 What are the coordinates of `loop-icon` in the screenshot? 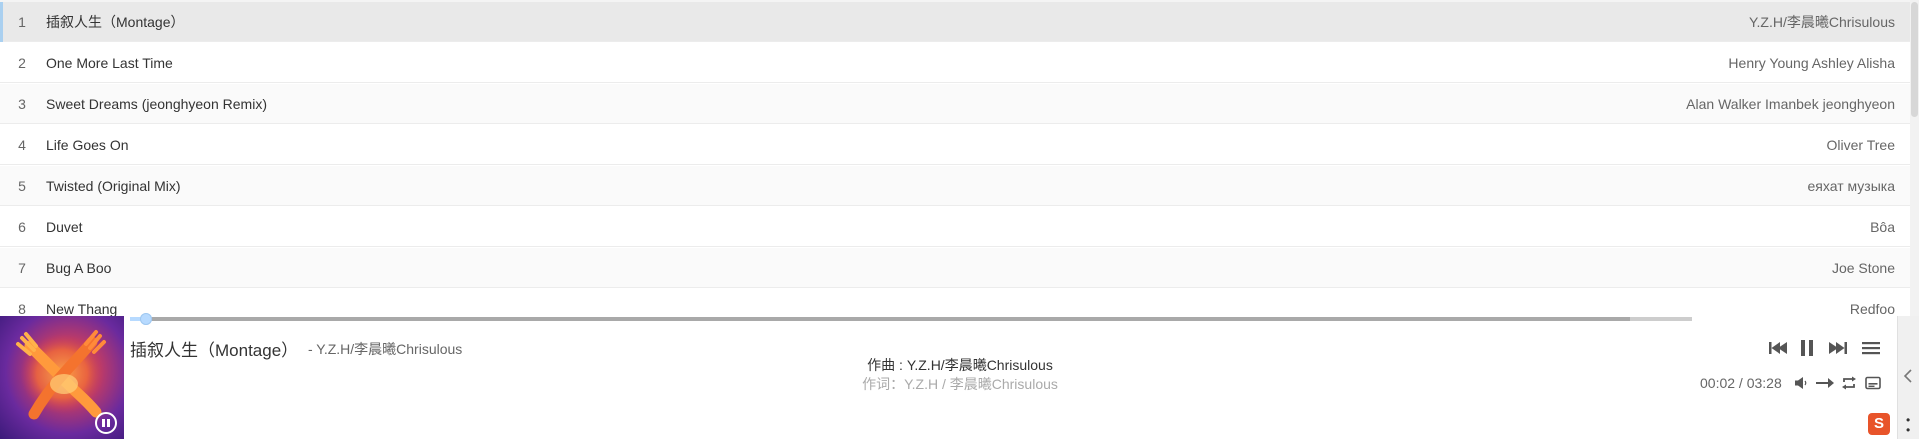 It's located at (1849, 383).